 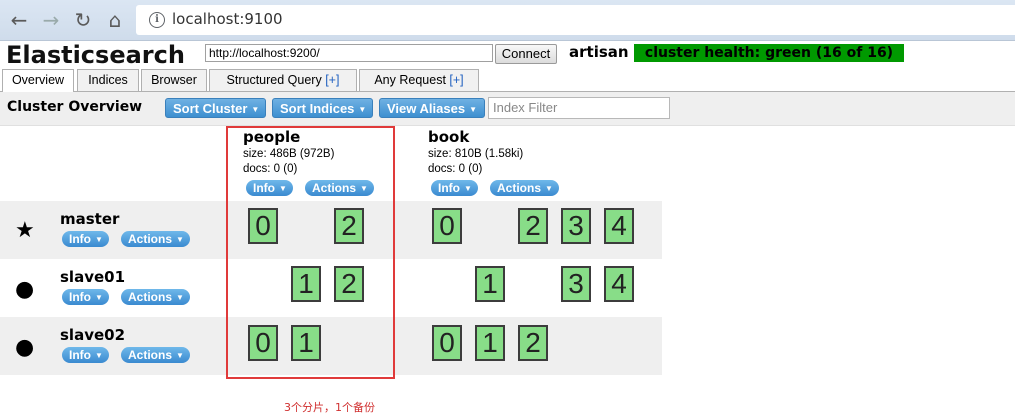 I want to click on browser-toolbar: ← → ↻ ⌂ i localhost:9100, so click(x=507, y=20).